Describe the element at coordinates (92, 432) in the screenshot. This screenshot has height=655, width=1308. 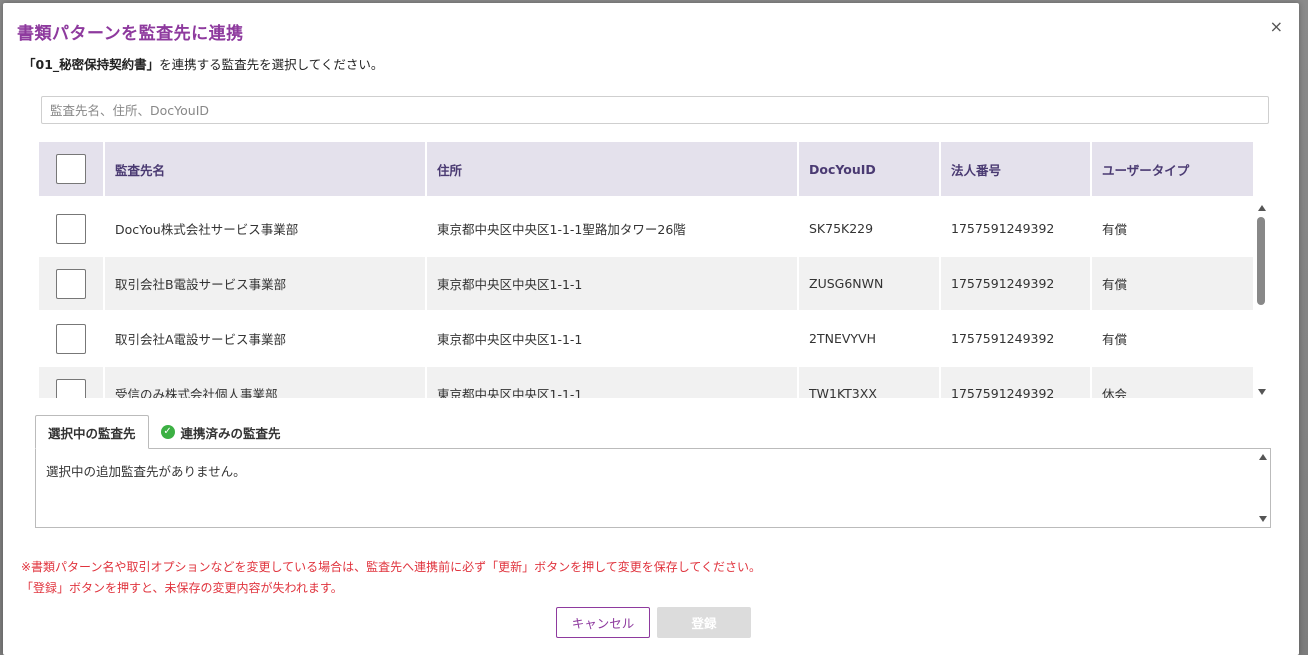
I see `tab-selected-auditors: 選択中の監査先` at that location.